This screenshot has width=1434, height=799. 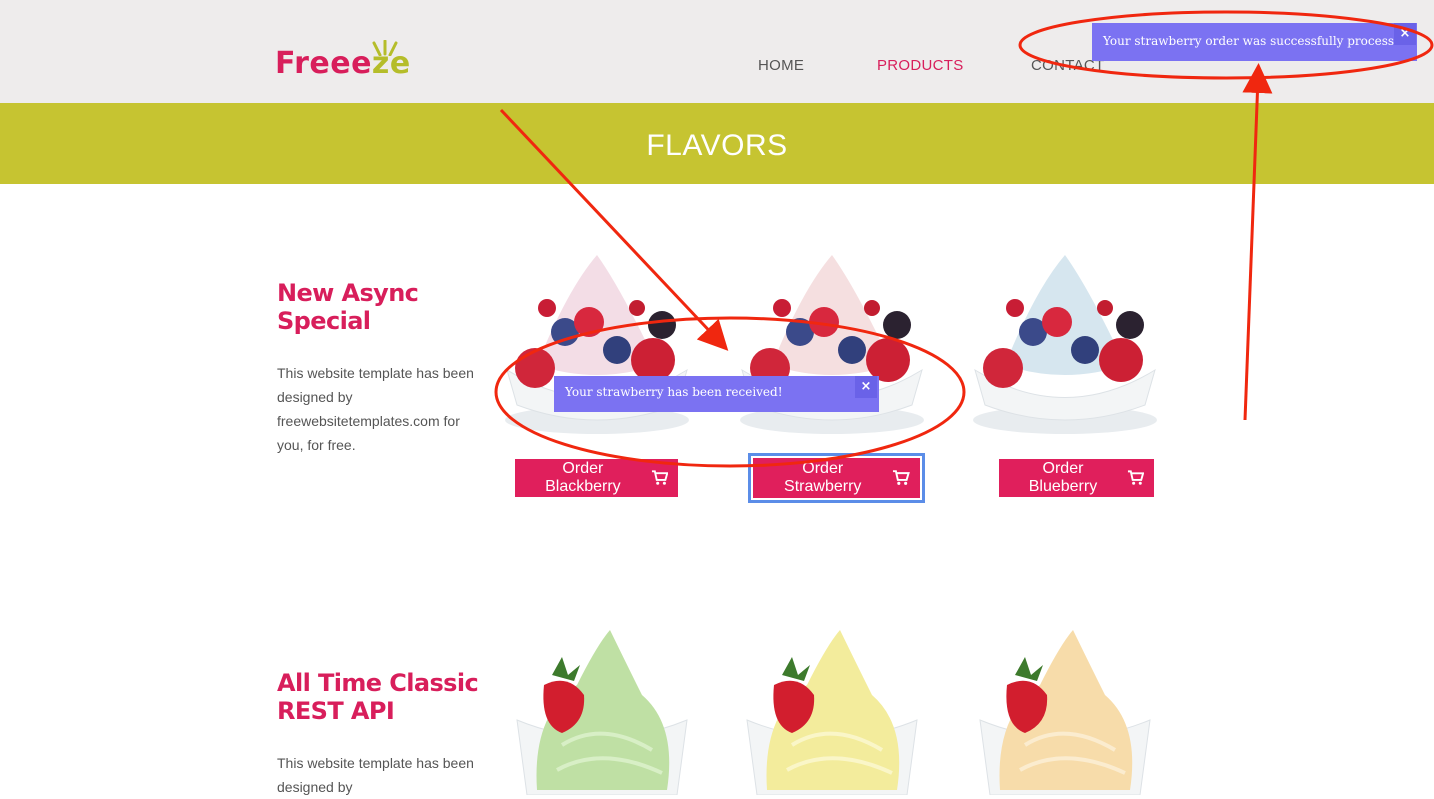 What do you see at coordinates (324, 321) in the screenshot?
I see `section-title-line2: Special` at bounding box center [324, 321].